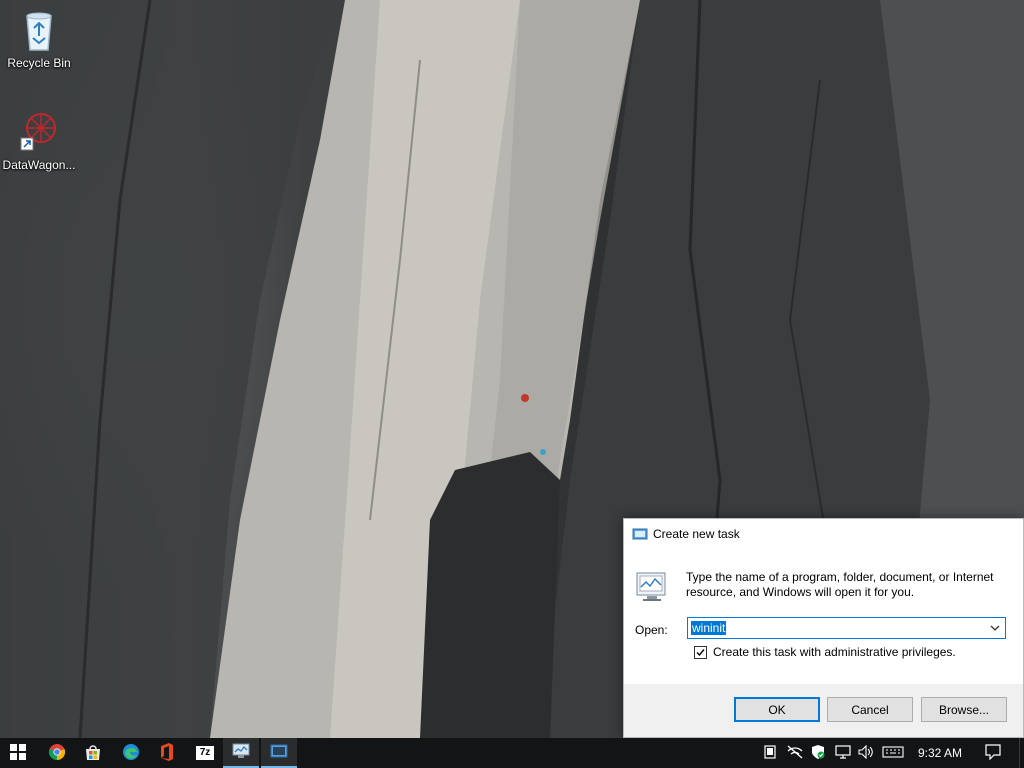 The height and width of the screenshot is (768, 1024). Describe the element at coordinates (700, 652) in the screenshot. I see `admin-privileges-checkbox` at that location.